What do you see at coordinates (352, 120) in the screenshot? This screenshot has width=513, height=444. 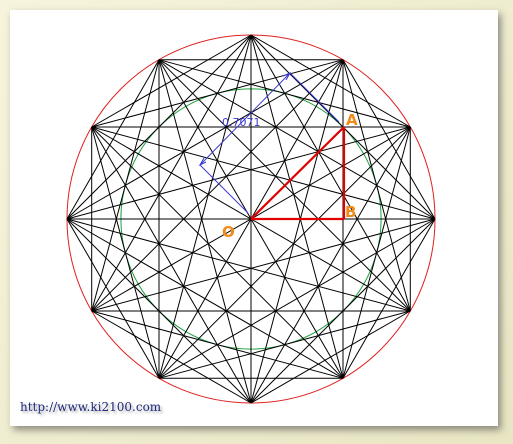 I see `point-label-a: A` at bounding box center [352, 120].